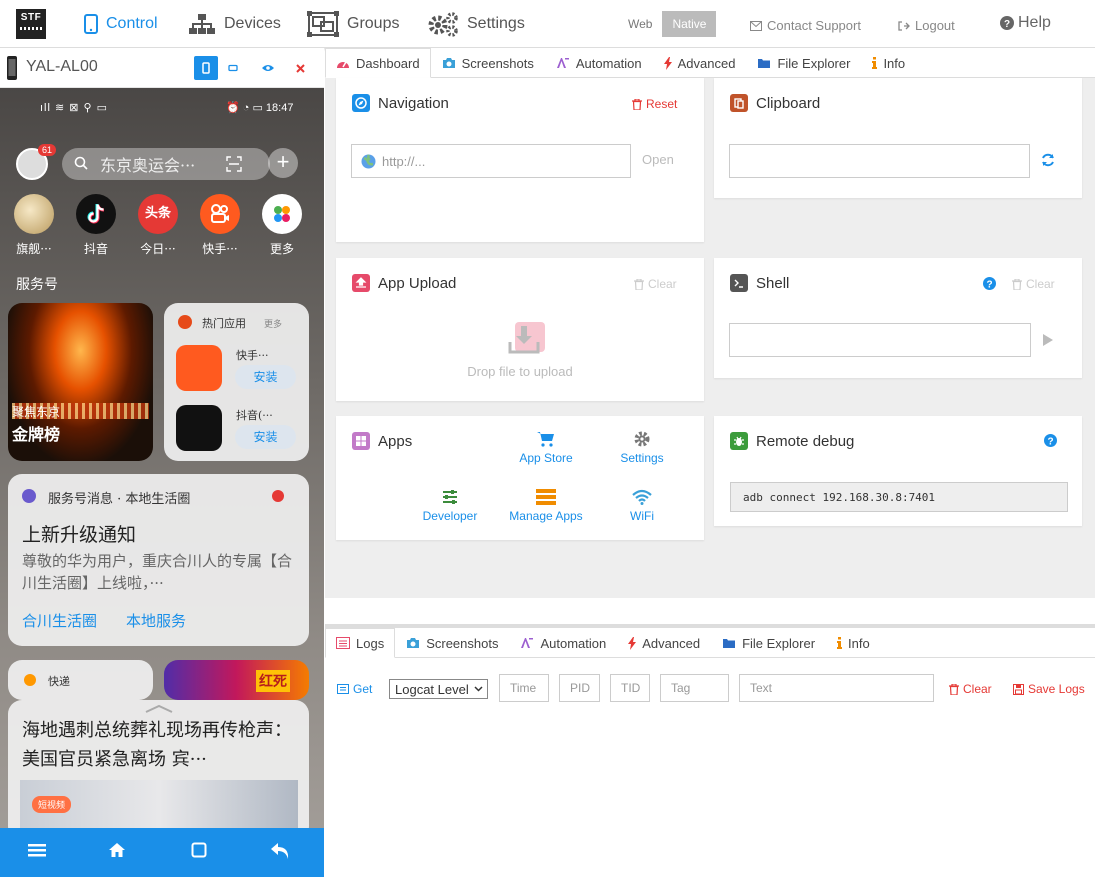 The image size is (1095, 879). Describe the element at coordinates (814, 63) in the screenshot. I see `tab-file-explorer-label: File Explorer` at that location.